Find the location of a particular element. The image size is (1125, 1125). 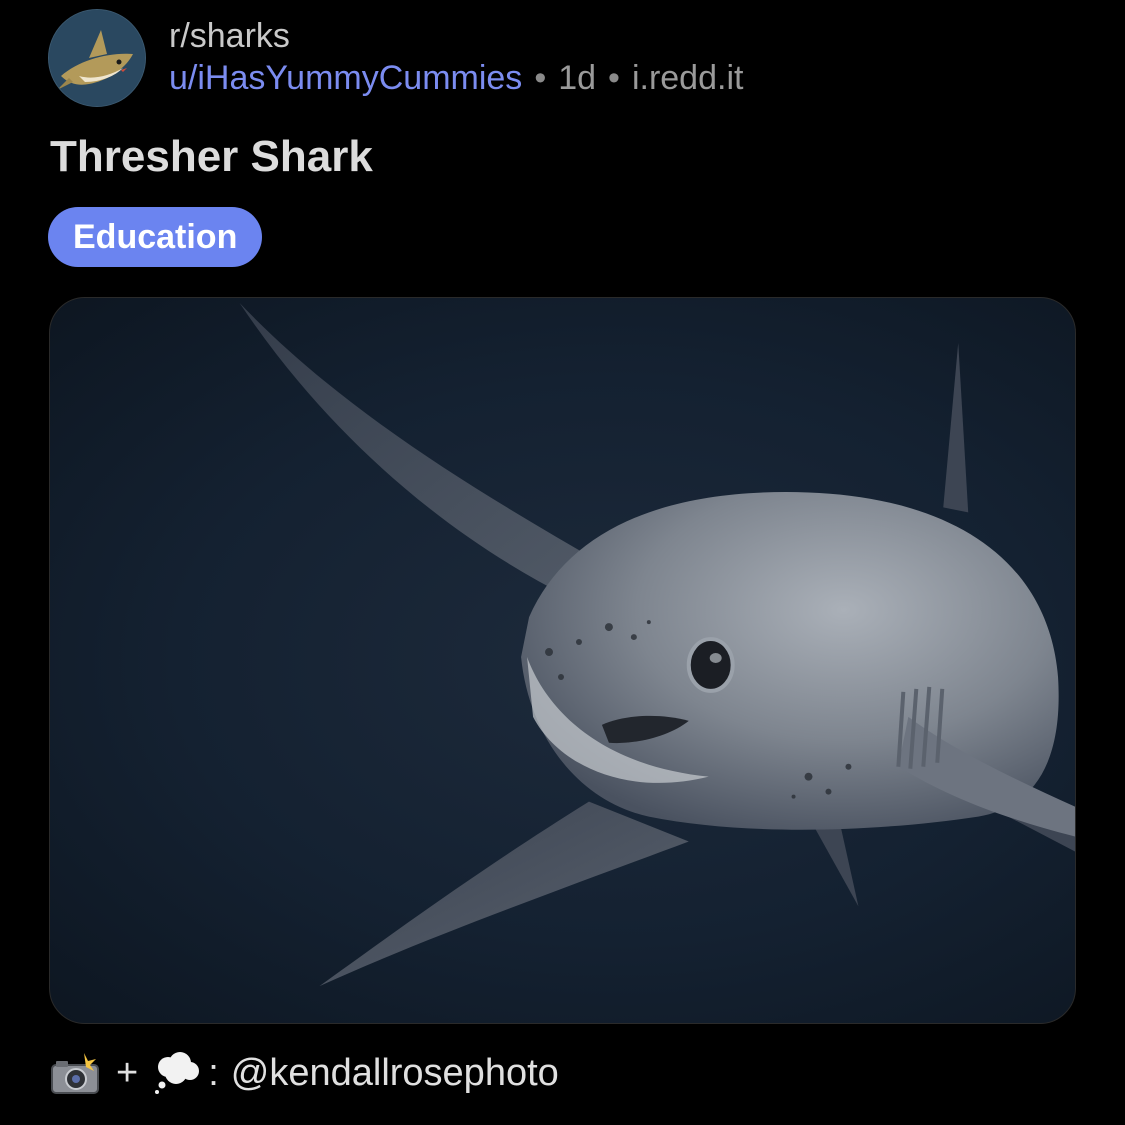

flair-badge: Education is located at coordinates (155, 237).